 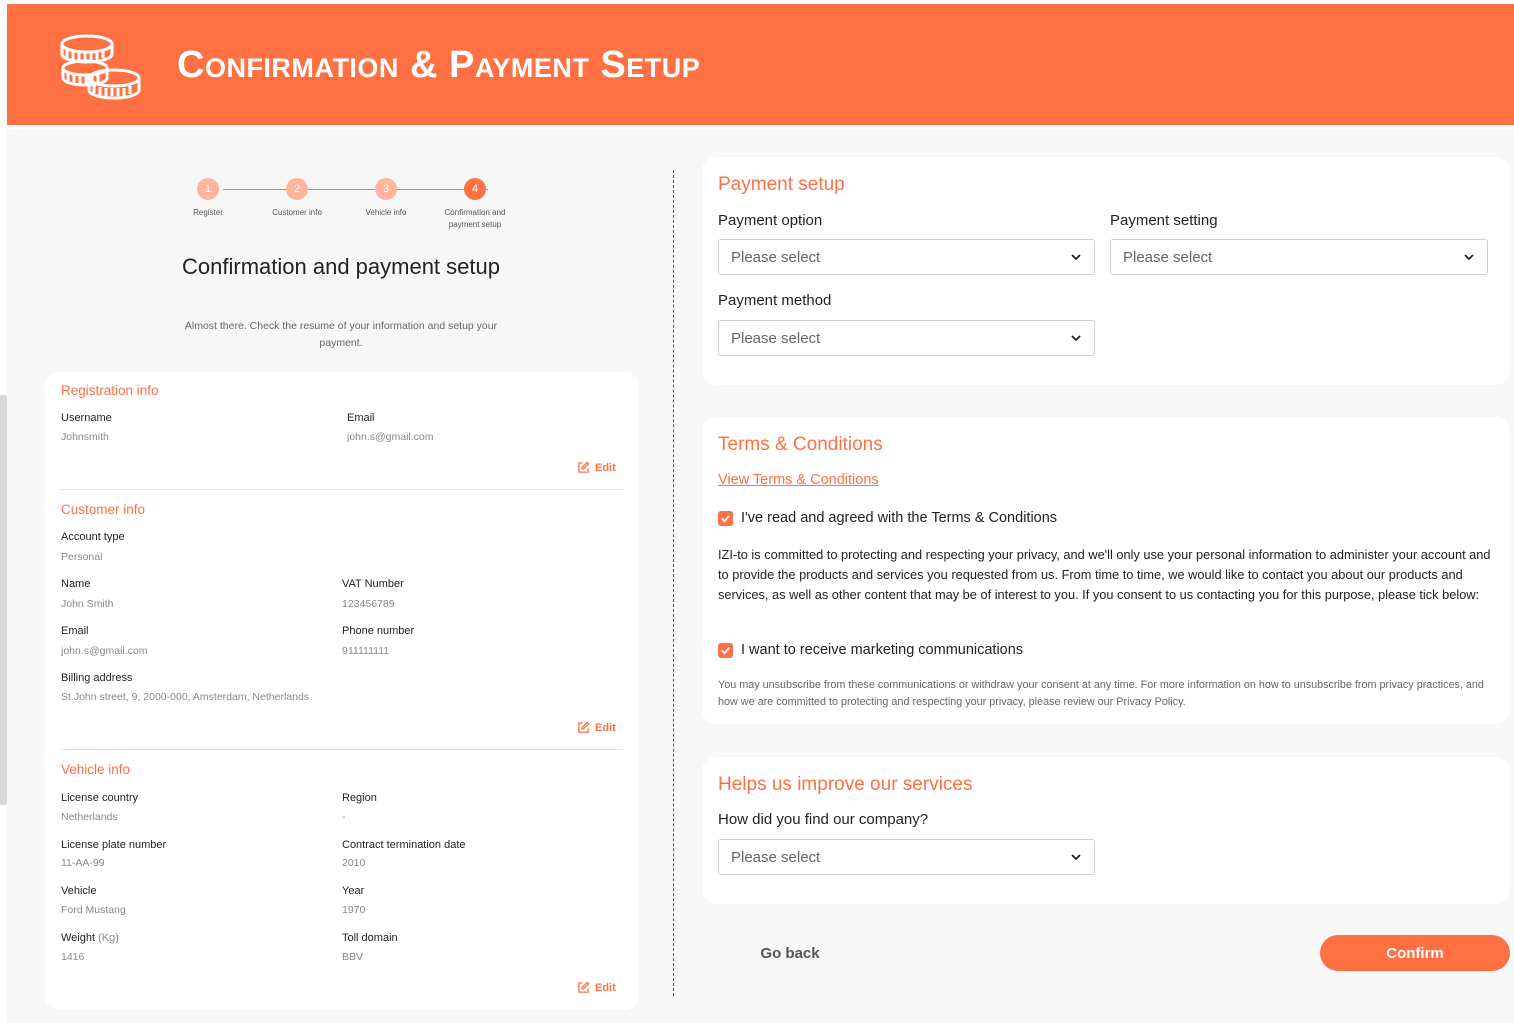 I want to click on license-country-value: Netherlands, so click(x=89, y=817).